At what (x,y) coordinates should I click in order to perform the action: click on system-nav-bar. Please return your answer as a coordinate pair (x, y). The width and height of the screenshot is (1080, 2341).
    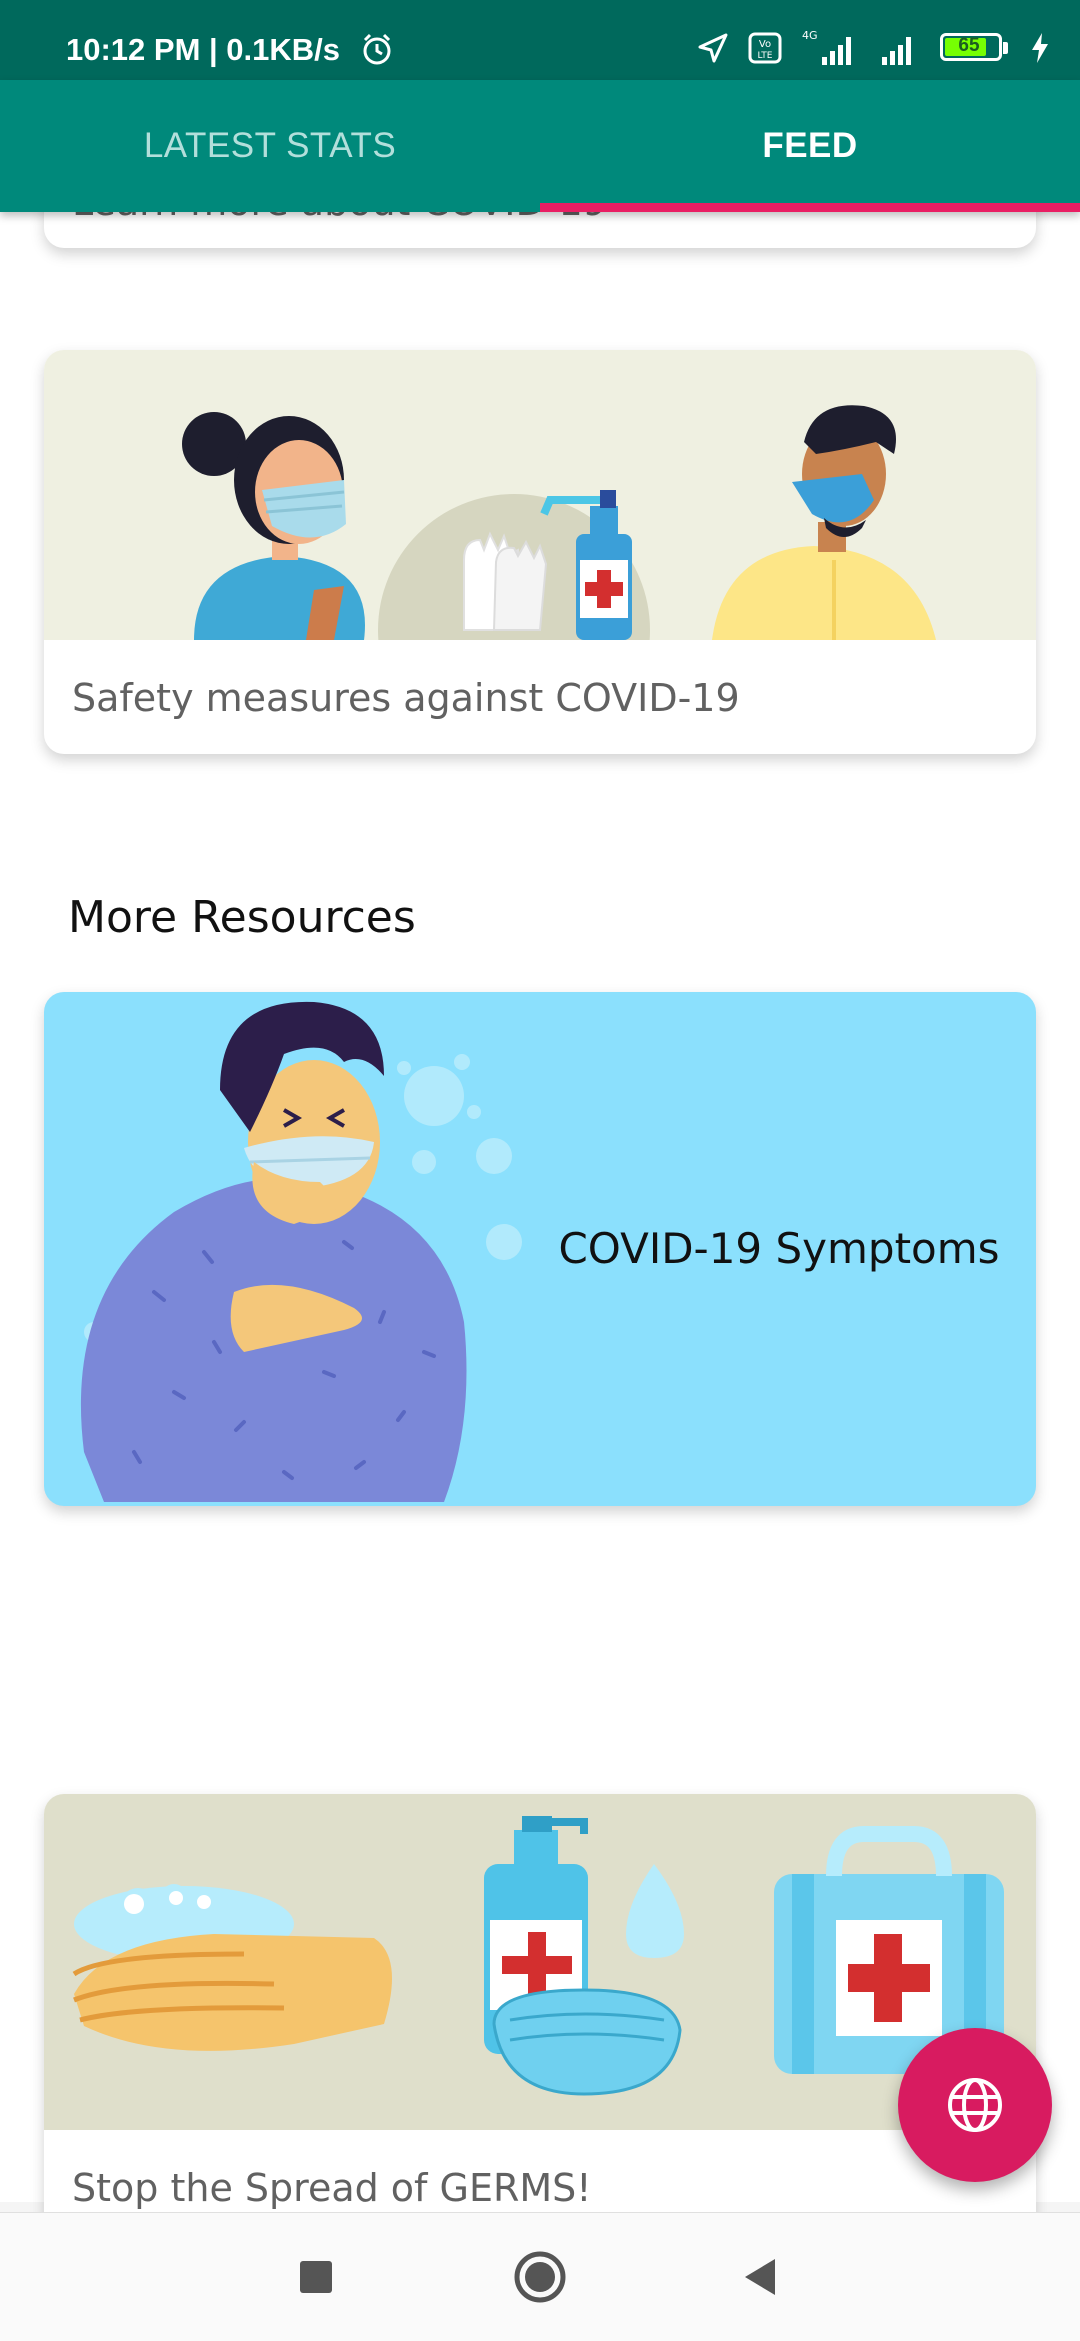
    Looking at the image, I should click on (540, 2276).